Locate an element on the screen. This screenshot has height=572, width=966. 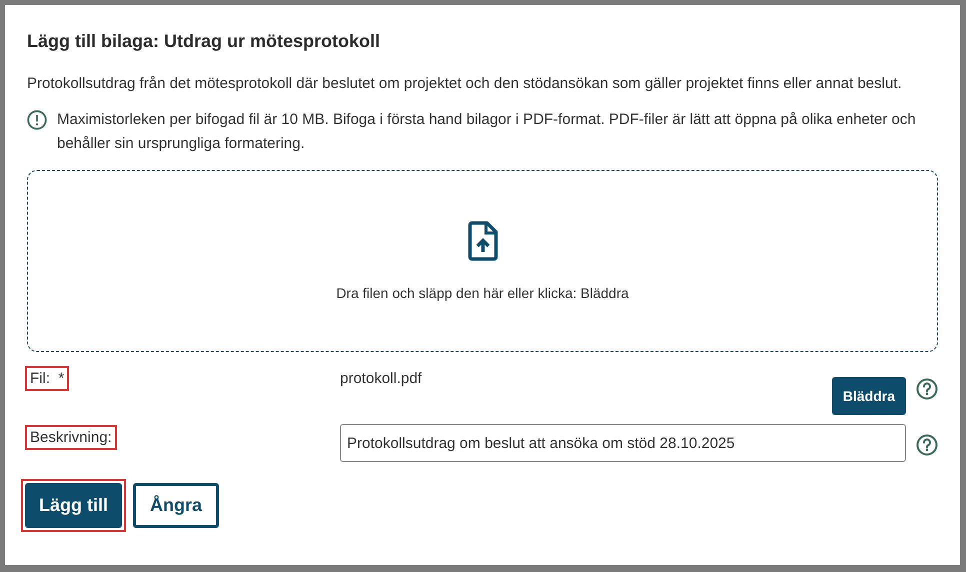
notice-text: Maximistorleken per bifogad fil är 10 MB. Bifoga i första hand bilagor i PDF-format. PDF-filer är lätt att öppna på olika enheter och behåller sin ursprungliga formatering. is located at coordinates (487, 132).